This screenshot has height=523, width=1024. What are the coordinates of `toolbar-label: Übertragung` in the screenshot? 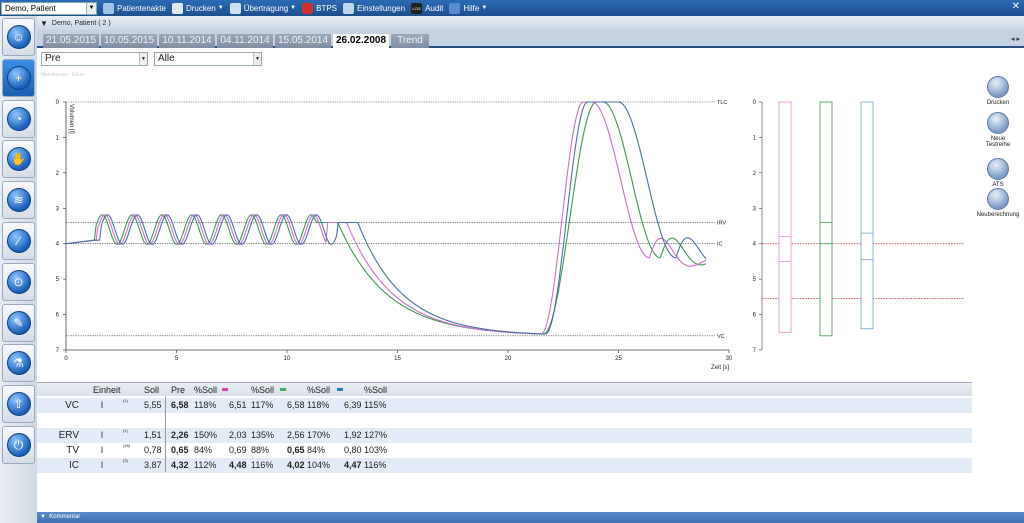 It's located at (266, 8).